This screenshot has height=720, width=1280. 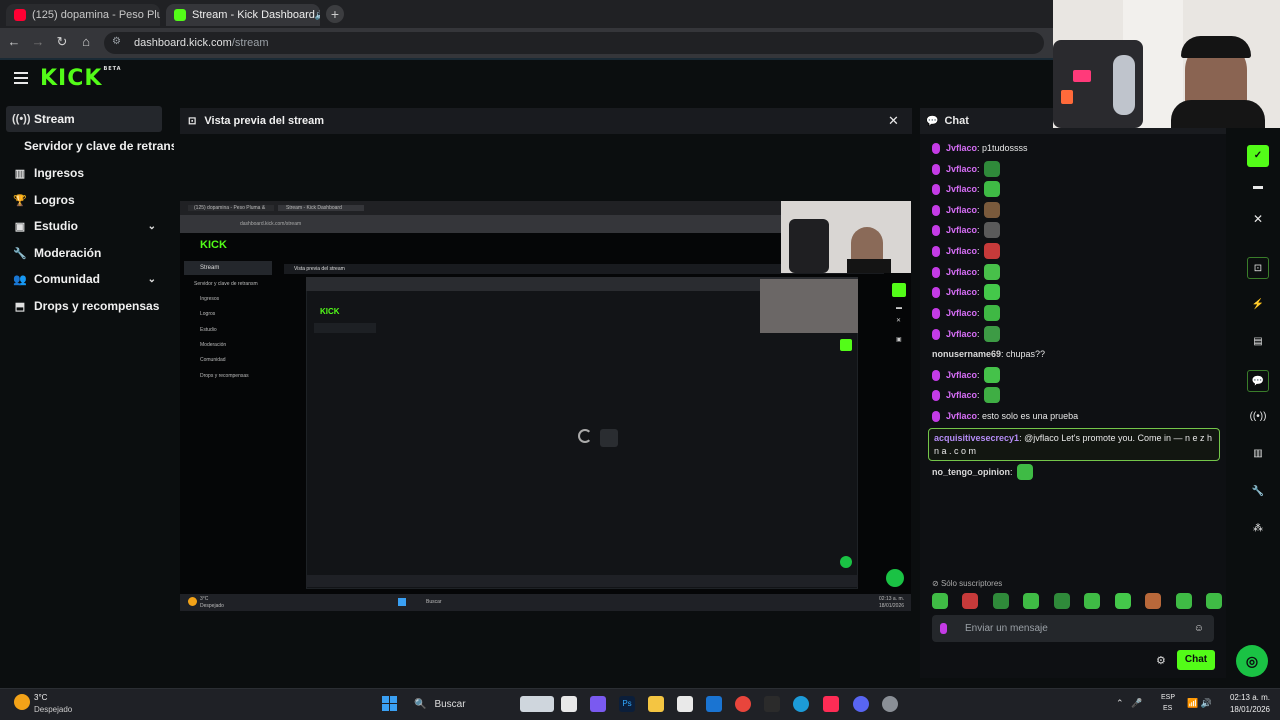 What do you see at coordinates (1258, 219) in the screenshot?
I see `close-icon: ✕` at bounding box center [1258, 219].